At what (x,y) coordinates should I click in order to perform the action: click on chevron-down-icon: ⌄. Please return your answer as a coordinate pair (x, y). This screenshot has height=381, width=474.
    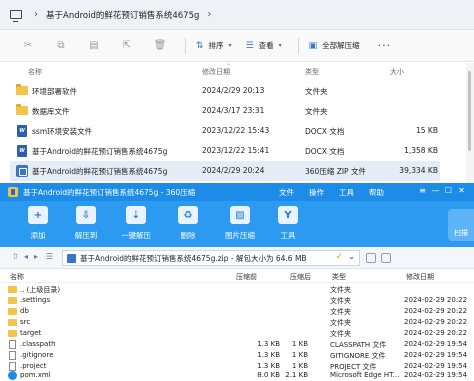
    Looking at the image, I should click on (351, 256).